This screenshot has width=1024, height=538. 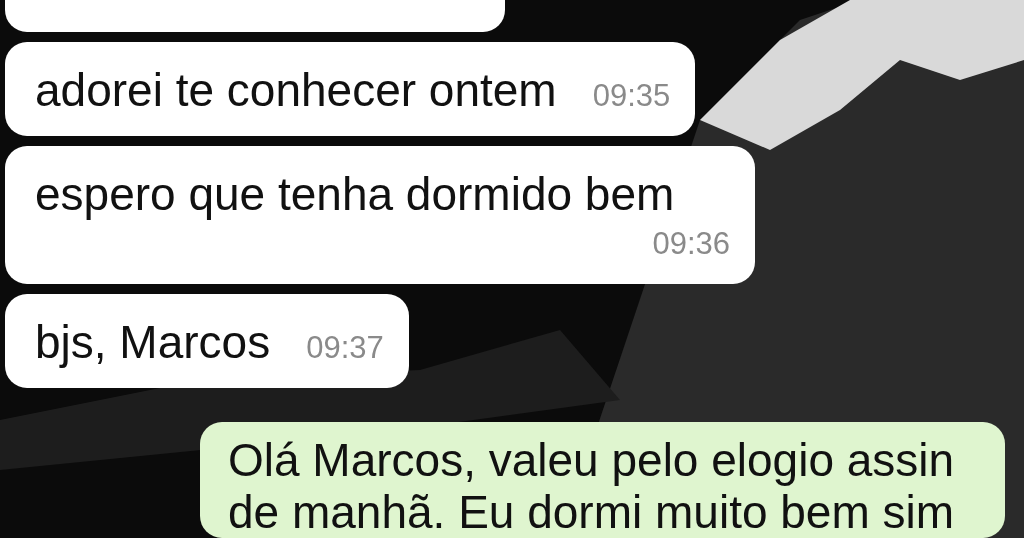 What do you see at coordinates (691, 244) in the screenshot?
I see `message-time: 09:36` at bounding box center [691, 244].